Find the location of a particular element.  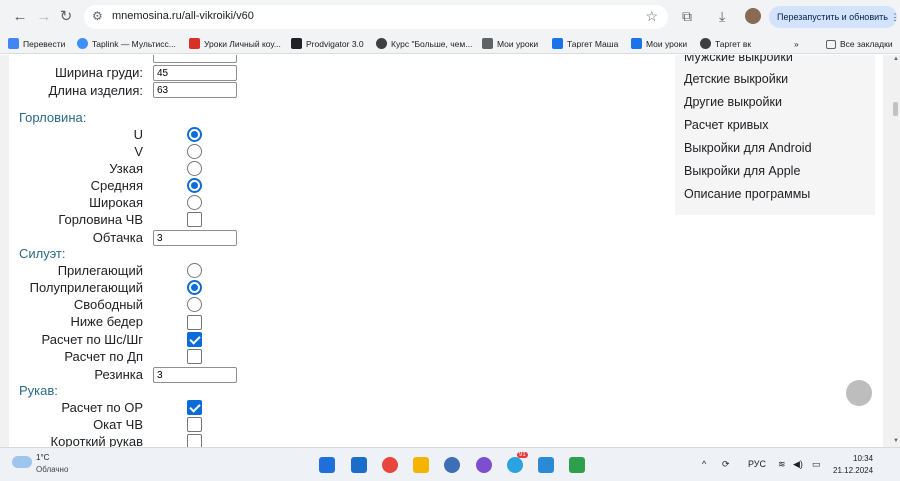

folder-icon is located at coordinates (831, 44).